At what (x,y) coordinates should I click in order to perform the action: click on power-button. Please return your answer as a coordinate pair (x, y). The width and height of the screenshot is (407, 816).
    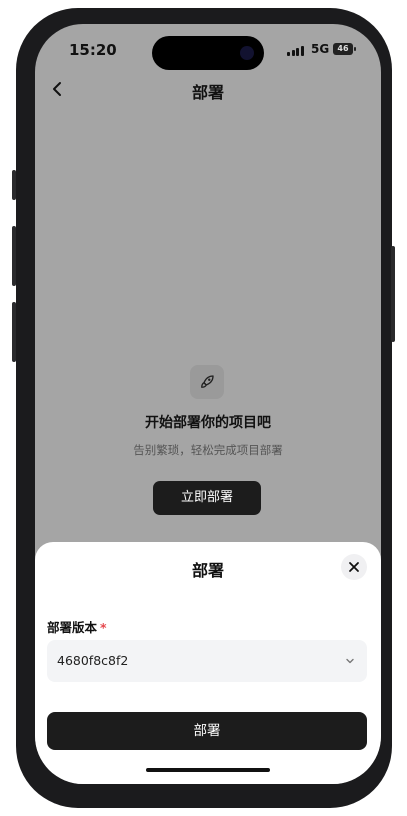
    Looking at the image, I should click on (393, 294).